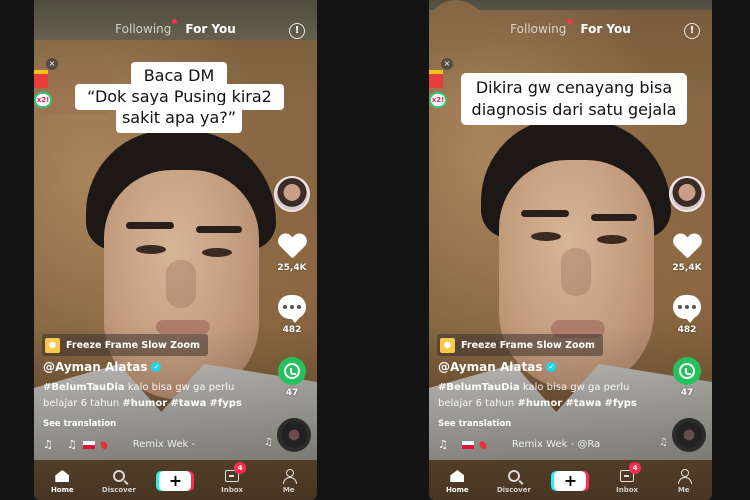 This screenshot has width=750, height=500. What do you see at coordinates (292, 247) in the screenshot?
I see `heart-icon` at bounding box center [292, 247].